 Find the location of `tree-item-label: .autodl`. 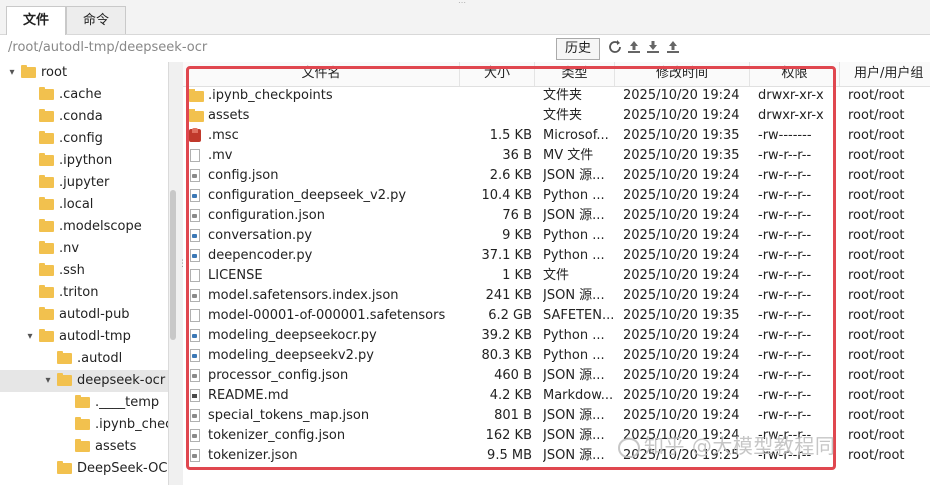

tree-item-label: .autodl is located at coordinates (100, 358).